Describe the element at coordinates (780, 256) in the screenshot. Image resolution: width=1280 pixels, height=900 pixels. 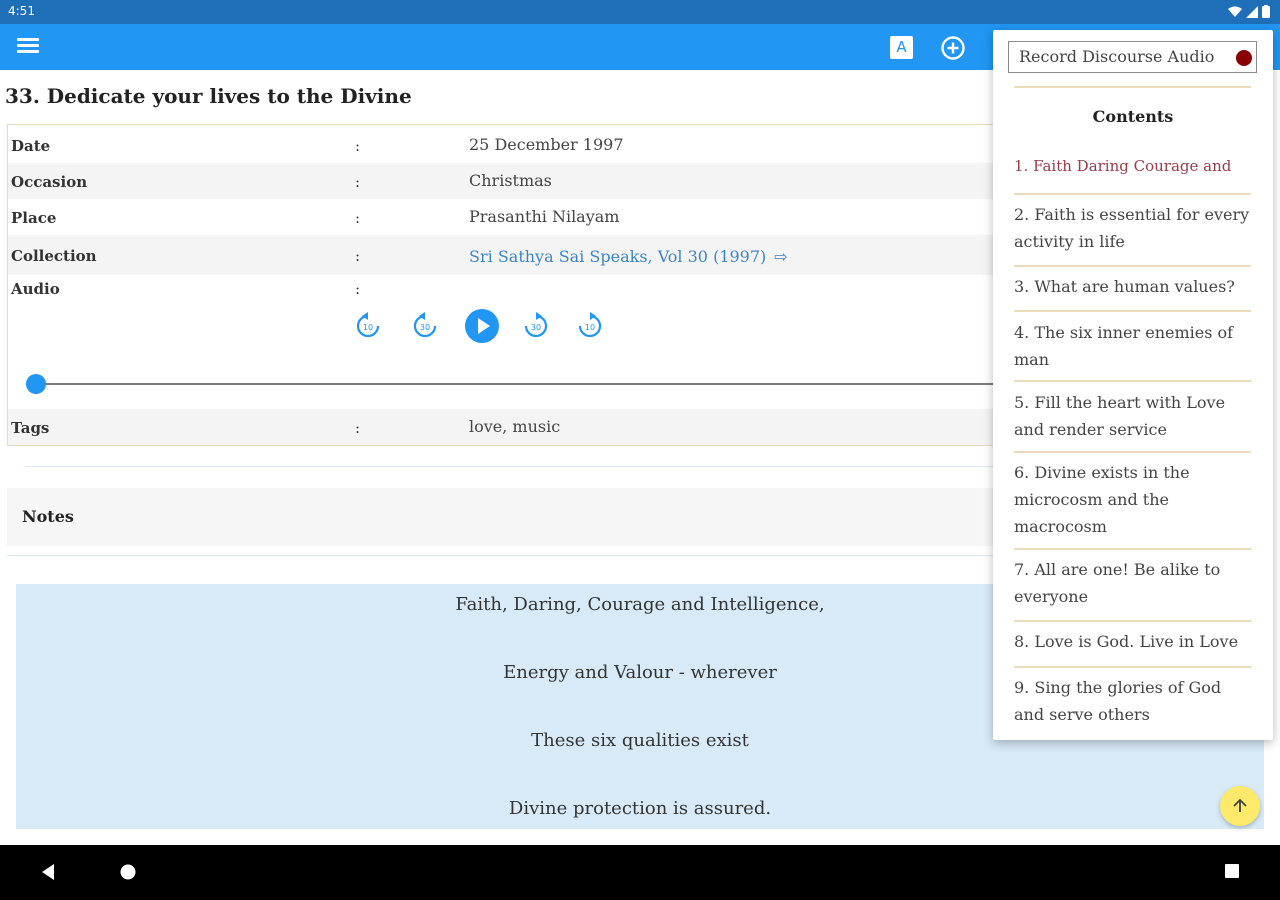
I see `arrow-right-icon: ⇨` at that location.